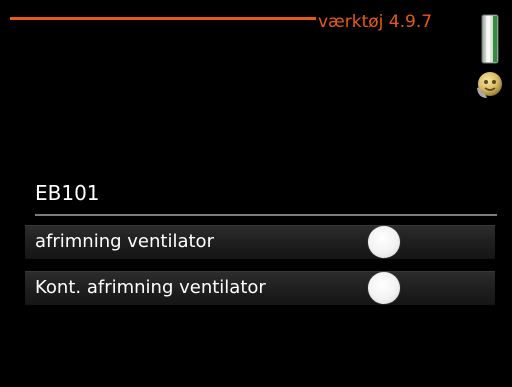 The width and height of the screenshot is (512, 387). What do you see at coordinates (260, 242) in the screenshot?
I see `option-row-afrimning-ventilator: afrimning ventilator` at bounding box center [260, 242].